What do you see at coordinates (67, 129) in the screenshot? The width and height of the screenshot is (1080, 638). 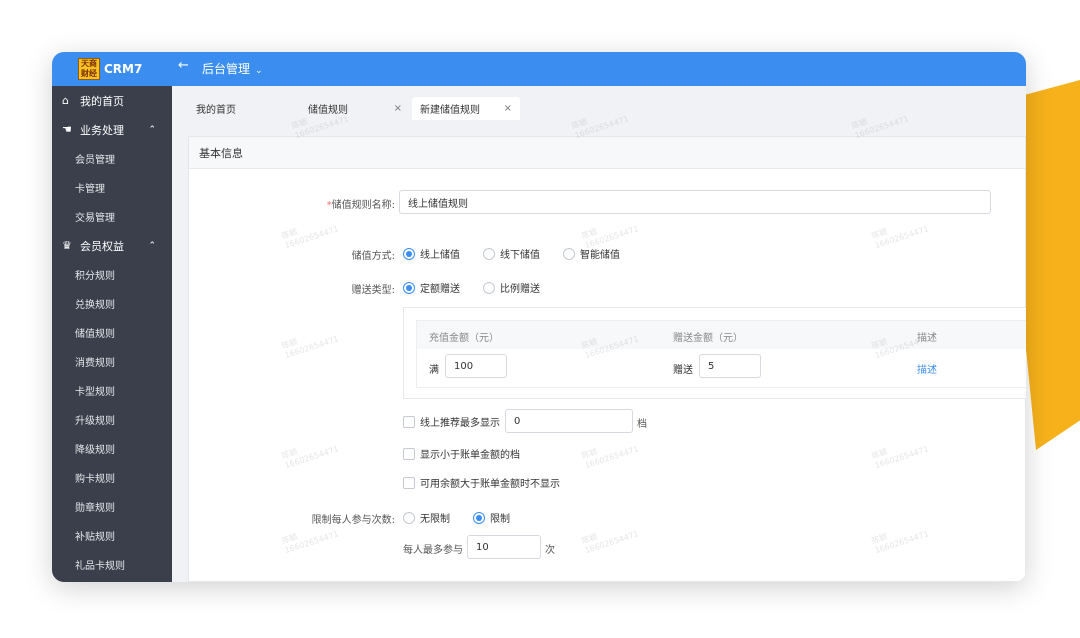 I see `hand-icon: ☚` at bounding box center [67, 129].